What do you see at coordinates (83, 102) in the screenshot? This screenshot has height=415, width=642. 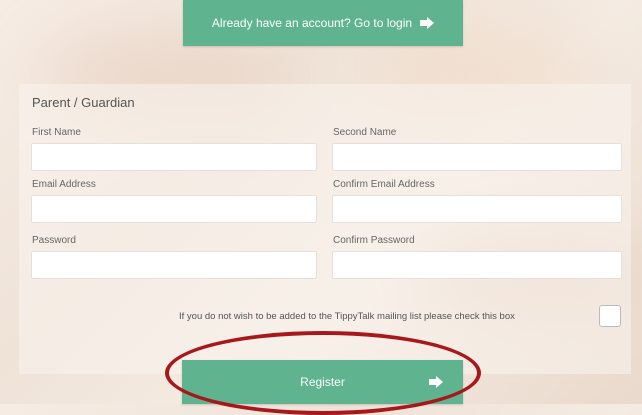 I see `section-title: Parent / Guardian` at bounding box center [83, 102].